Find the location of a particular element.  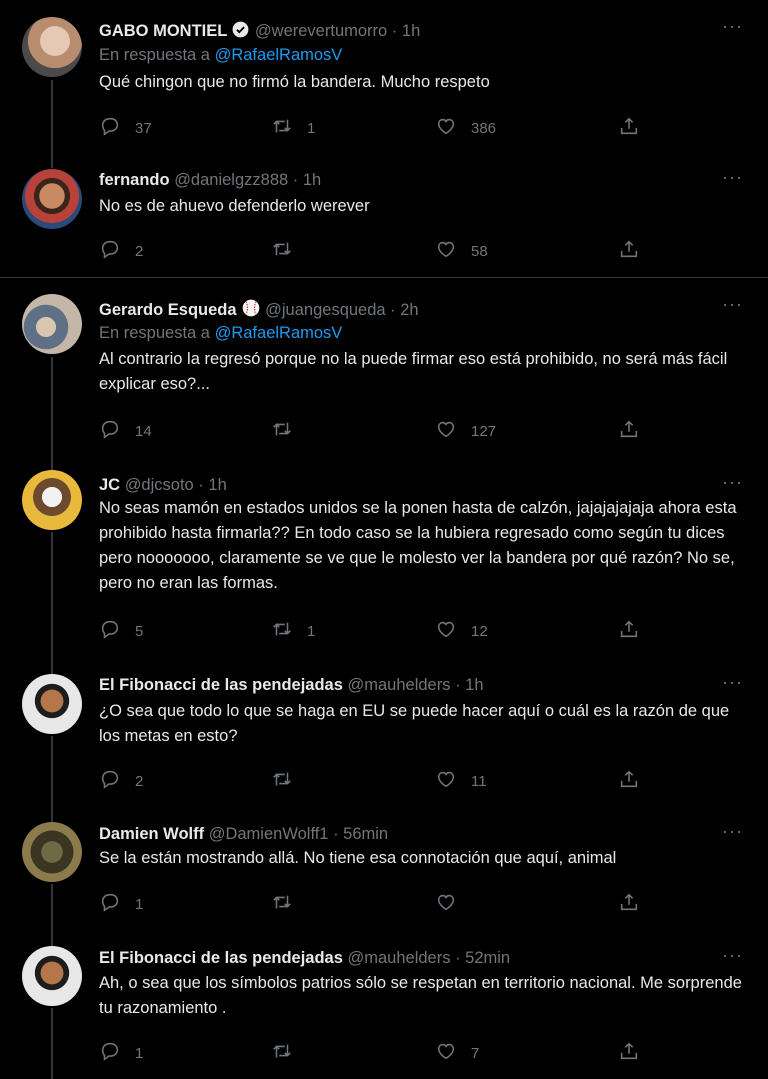

handle: @werevertumorro is located at coordinates (321, 31).